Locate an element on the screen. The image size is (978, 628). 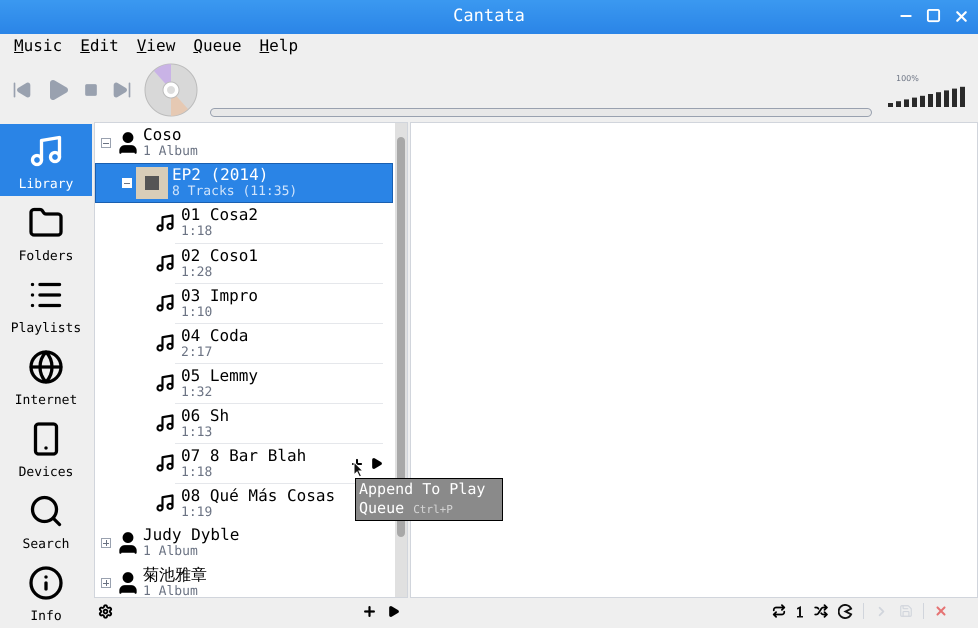
settings-icon is located at coordinates (105, 611).